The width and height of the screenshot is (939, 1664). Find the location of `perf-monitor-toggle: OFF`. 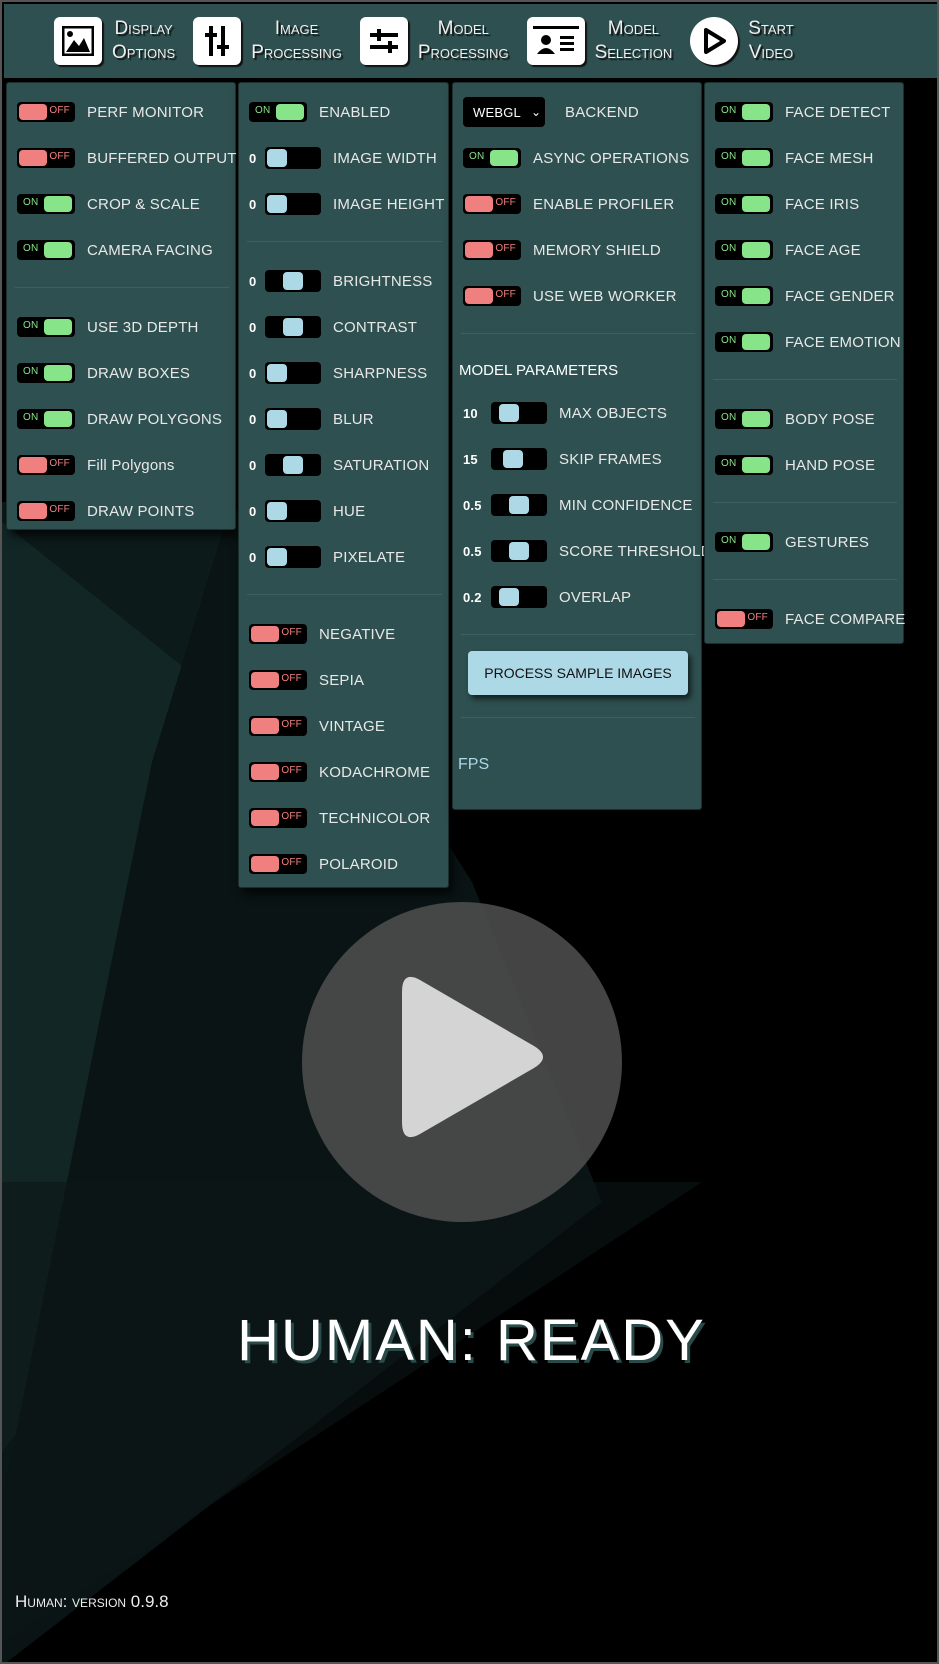

perf-monitor-toggle: OFF is located at coordinates (46, 112).